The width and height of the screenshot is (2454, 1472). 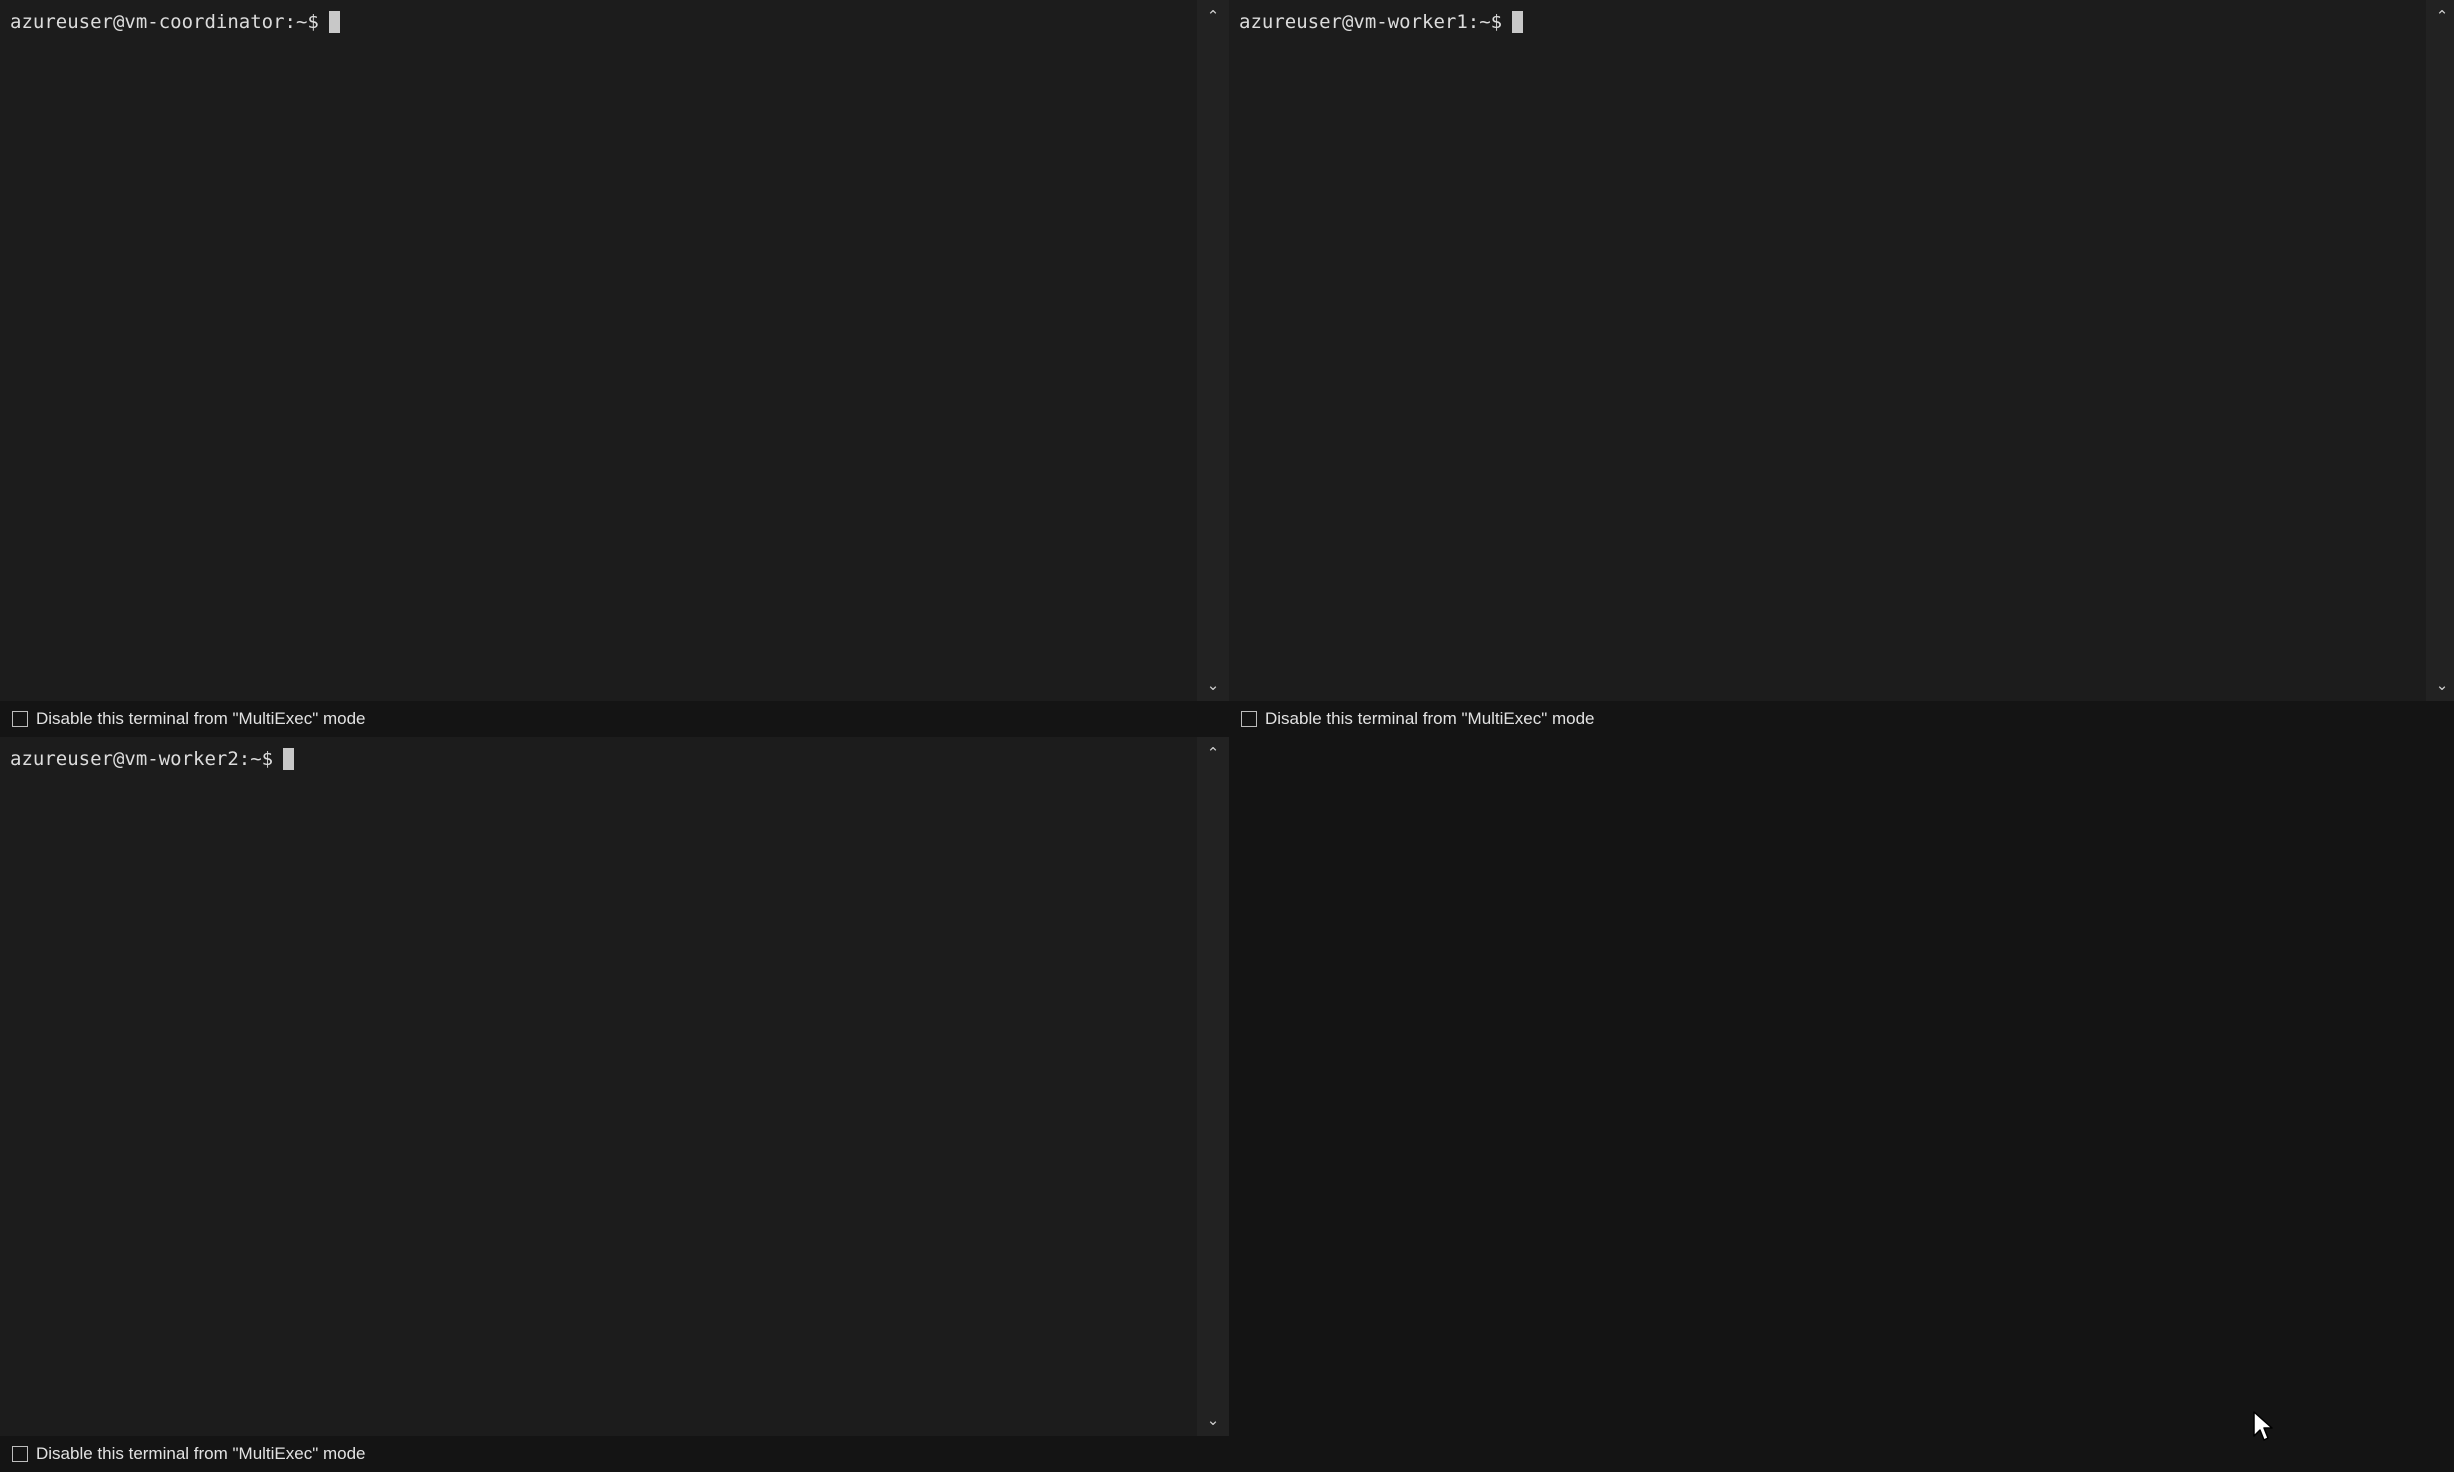 What do you see at coordinates (1832, 22) in the screenshot?
I see `terminal-prompt-line: azureuser@vm-worker1:~$` at bounding box center [1832, 22].